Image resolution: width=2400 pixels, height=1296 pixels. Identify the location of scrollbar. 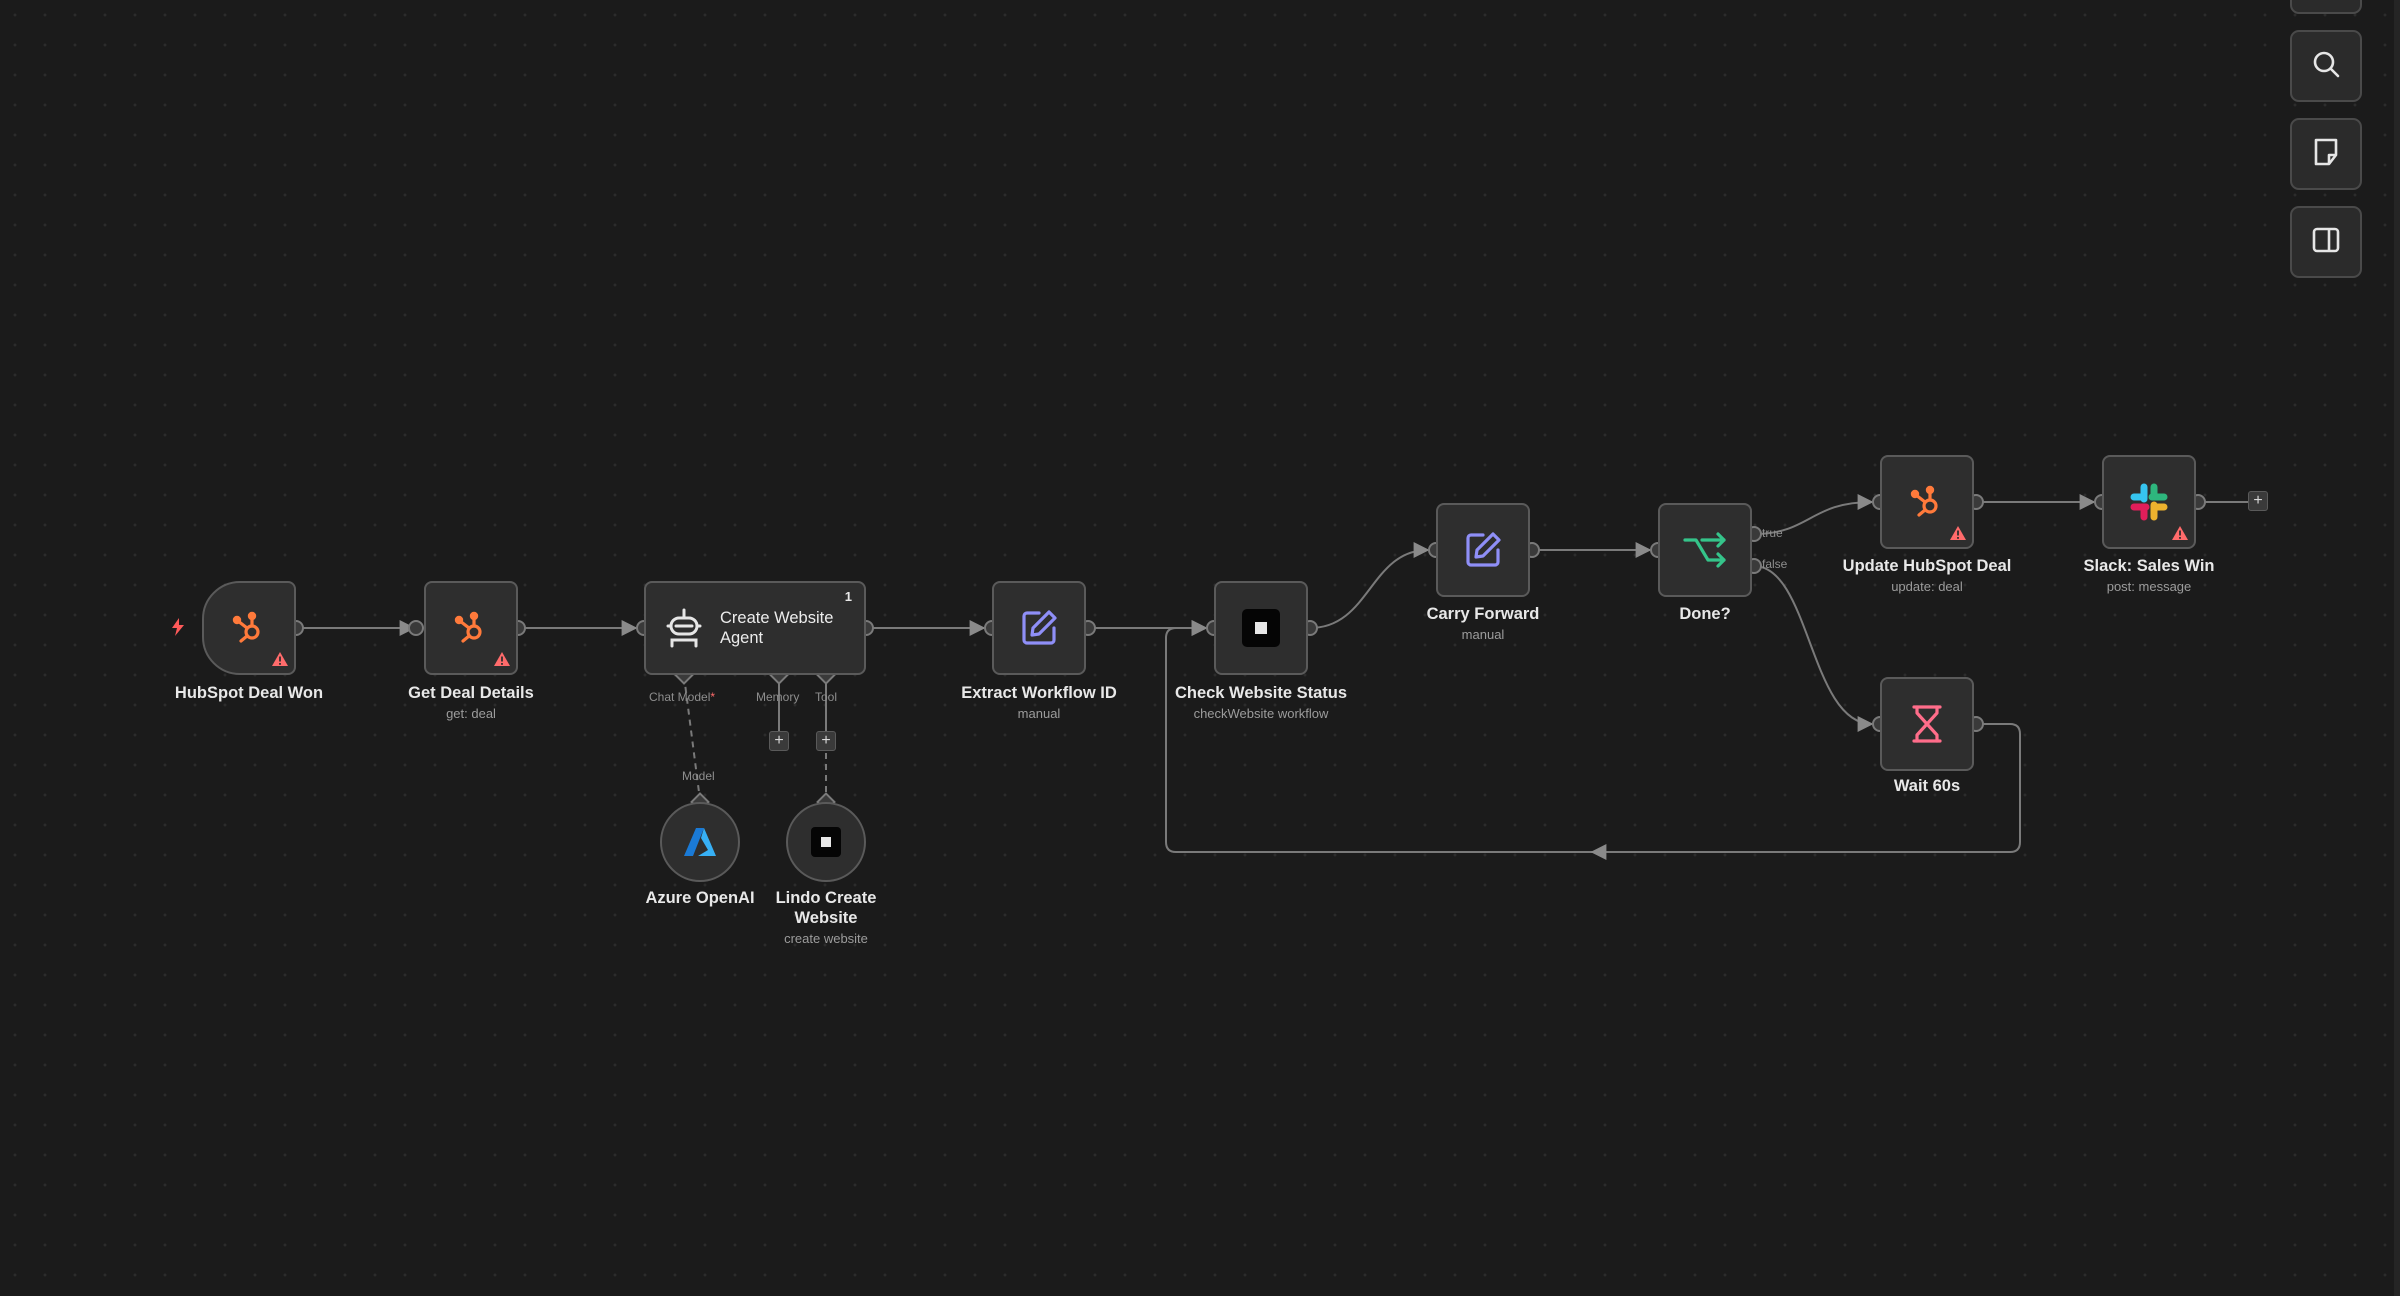
(2397, 648).